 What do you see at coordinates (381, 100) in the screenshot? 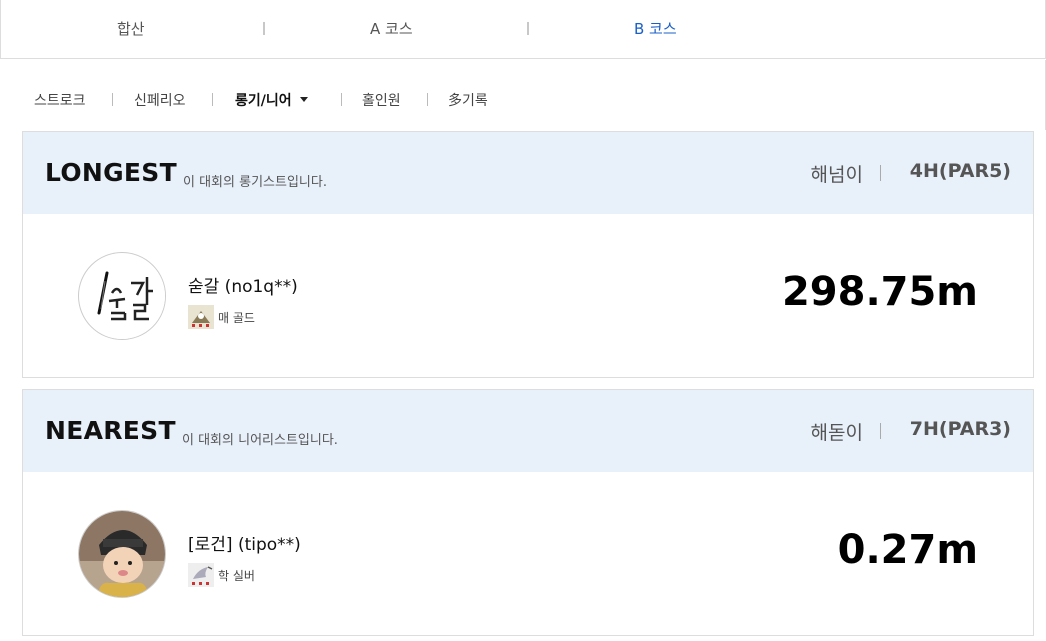
I see `subtab-hole-in-one: 홀인원` at bounding box center [381, 100].